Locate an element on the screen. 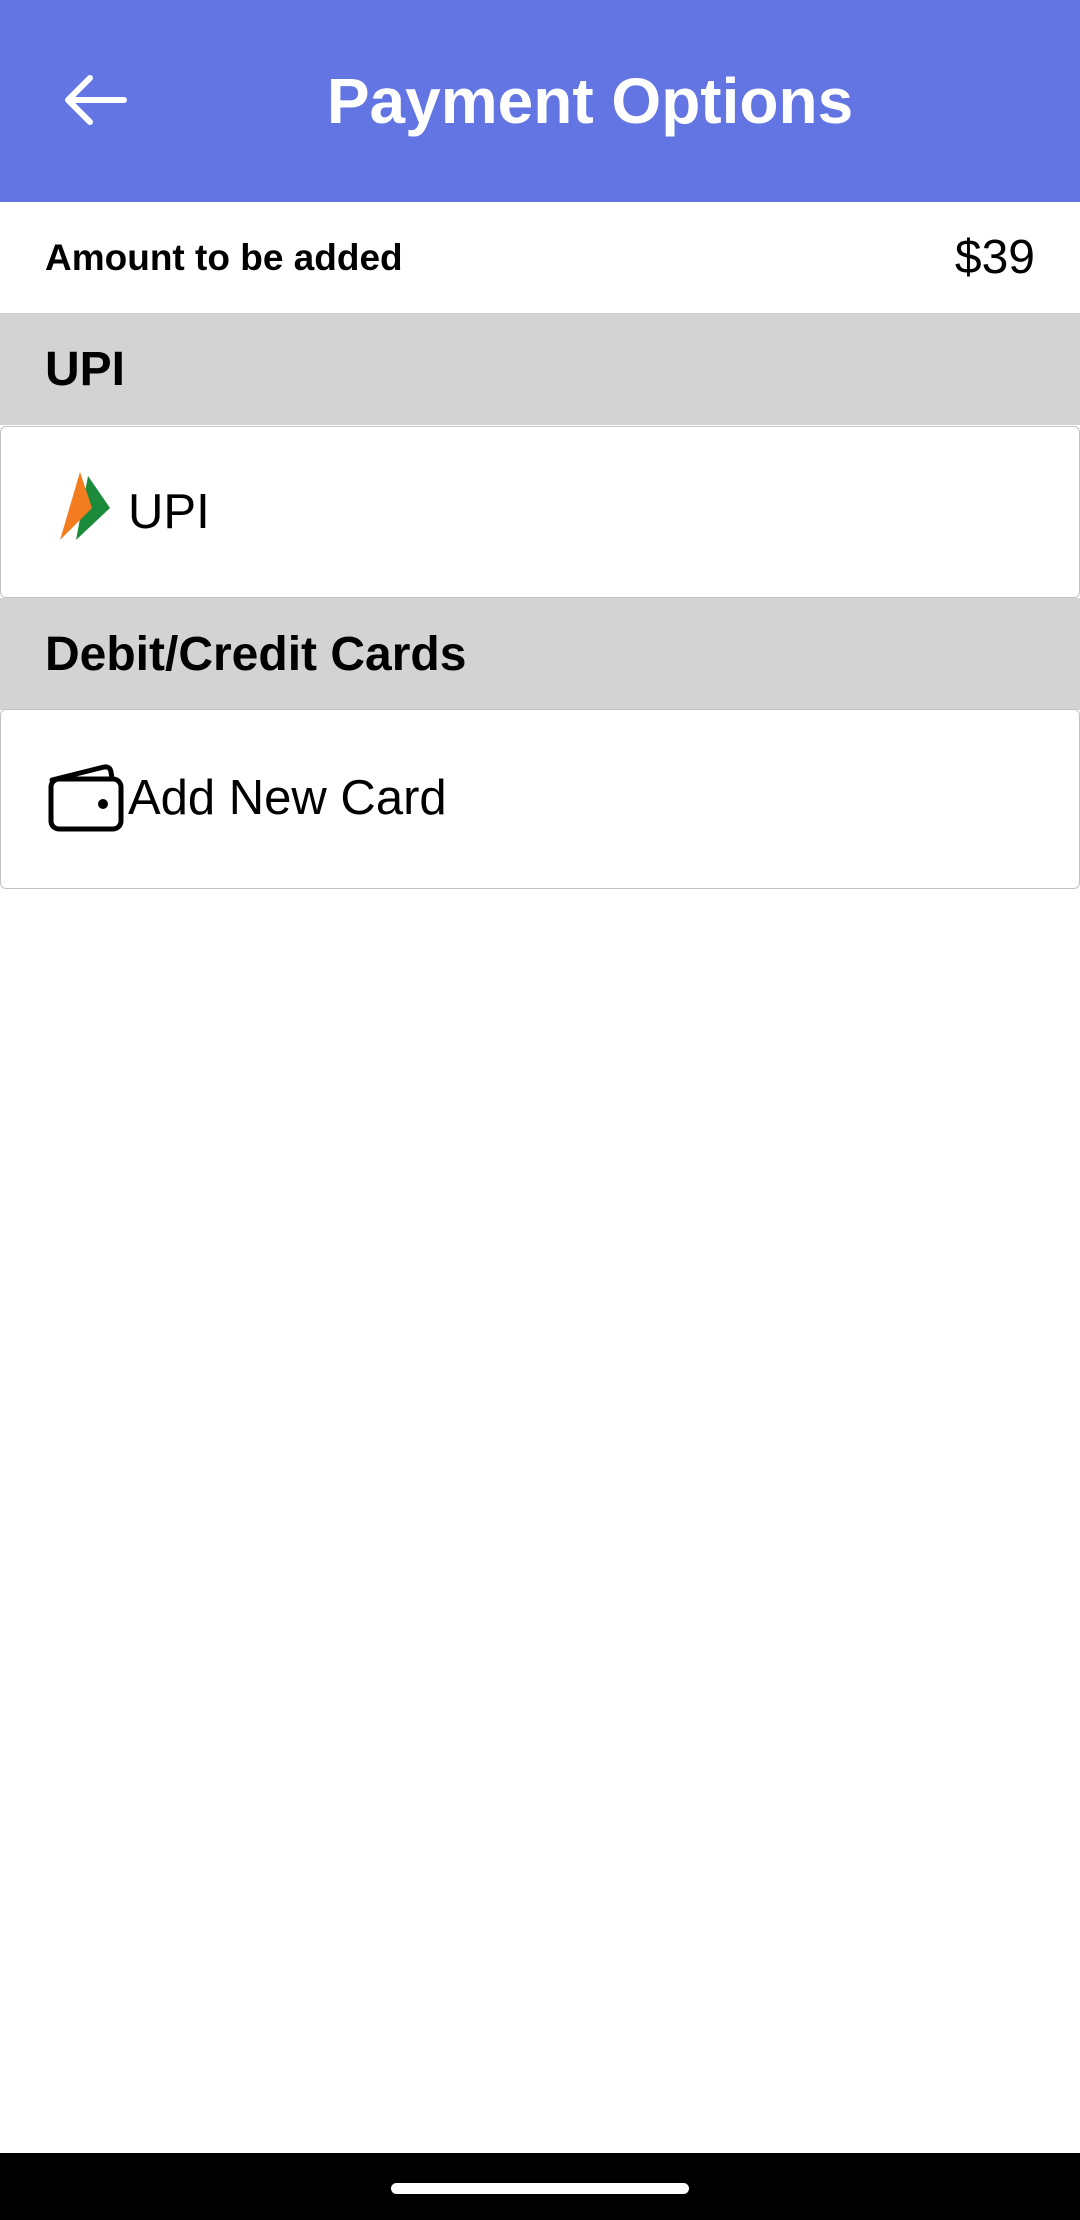  app-bar: Payment Options is located at coordinates (540, 101).